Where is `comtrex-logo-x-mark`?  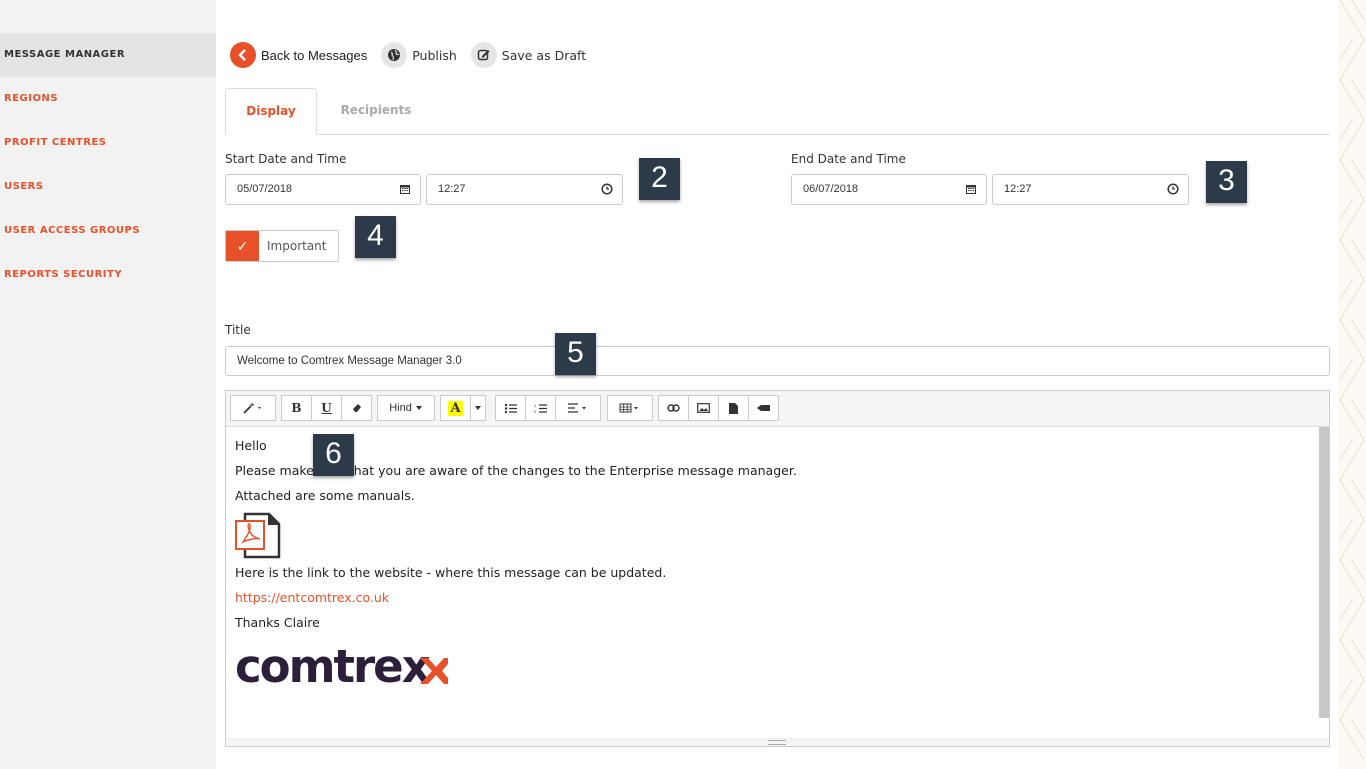 comtrex-logo-x-mark is located at coordinates (434, 671).